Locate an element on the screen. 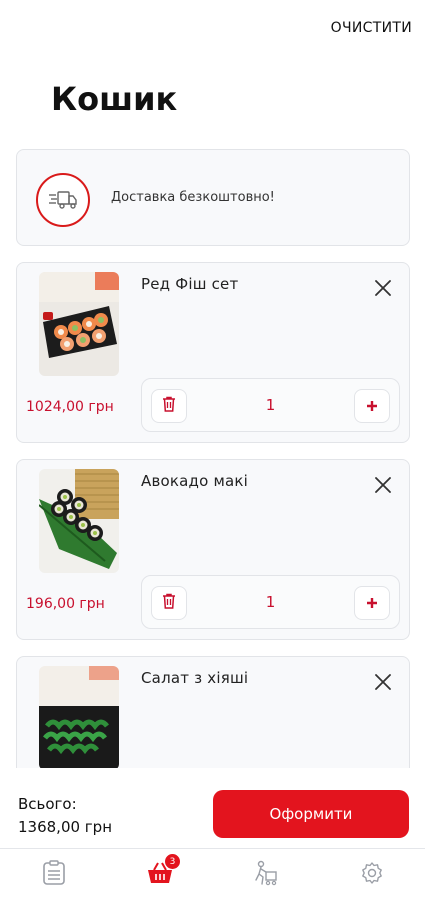 Image resolution: width=425 pixels, height=900 pixels. item-name: Ред Фіш сет is located at coordinates (190, 284).